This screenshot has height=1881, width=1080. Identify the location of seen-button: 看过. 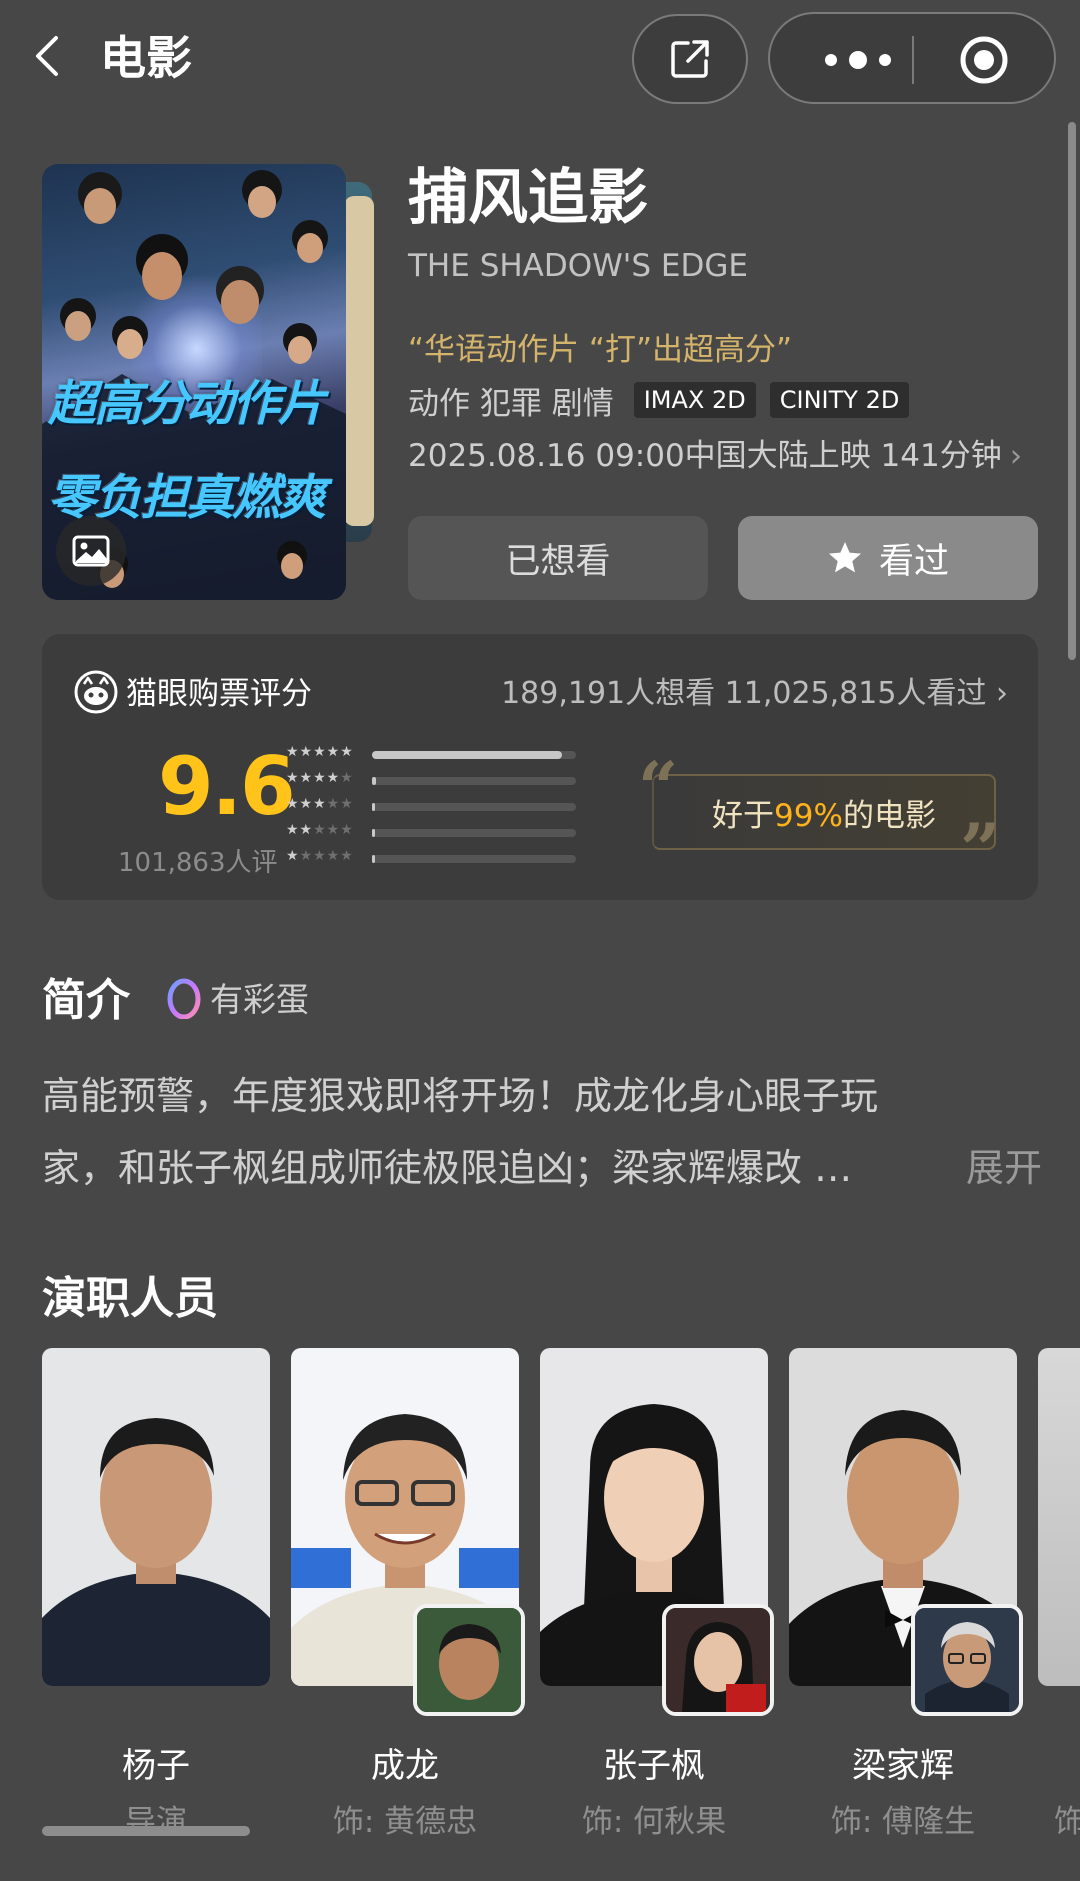
(888, 558).